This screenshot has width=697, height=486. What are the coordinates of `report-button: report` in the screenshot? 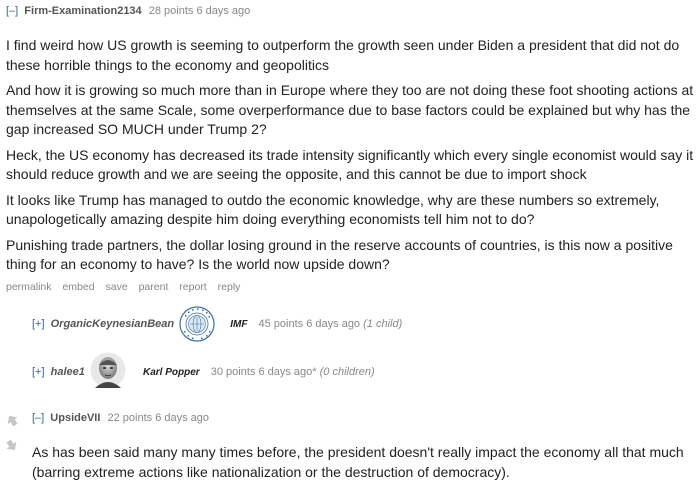 It's located at (192, 287).